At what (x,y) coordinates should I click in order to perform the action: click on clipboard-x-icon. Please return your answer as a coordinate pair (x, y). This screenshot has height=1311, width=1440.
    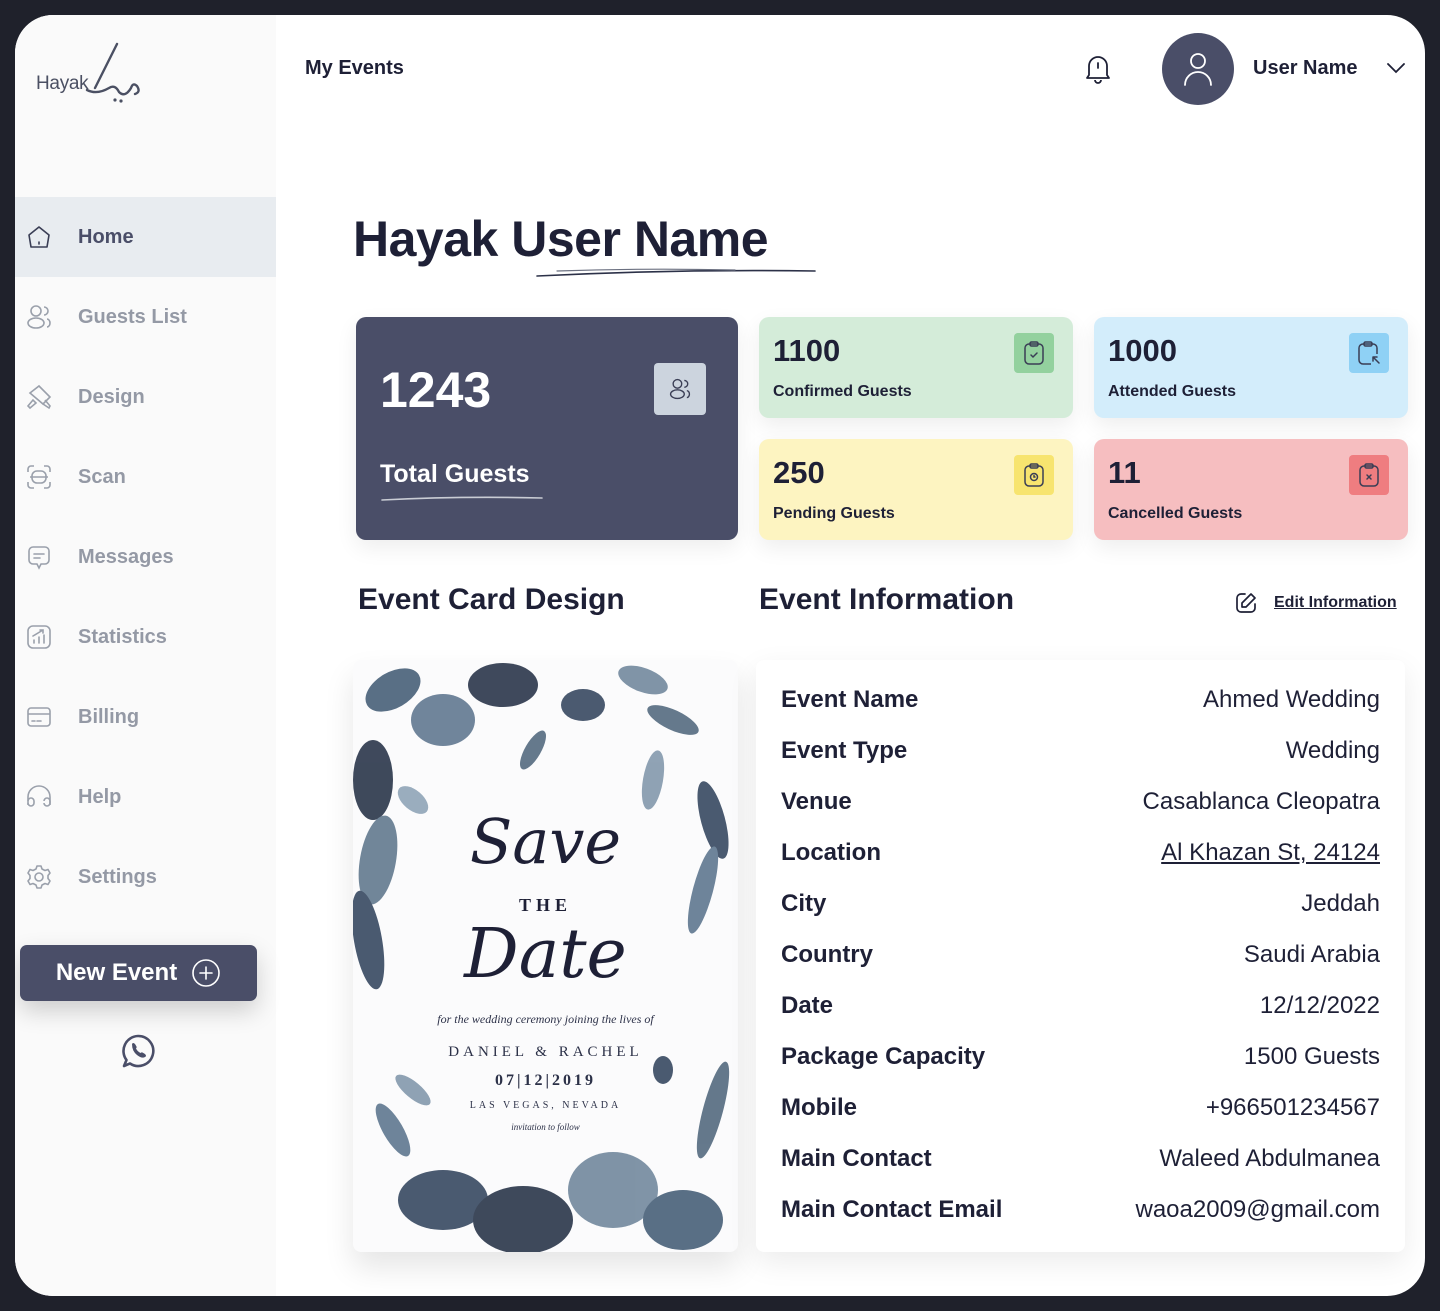
    Looking at the image, I should click on (1369, 475).